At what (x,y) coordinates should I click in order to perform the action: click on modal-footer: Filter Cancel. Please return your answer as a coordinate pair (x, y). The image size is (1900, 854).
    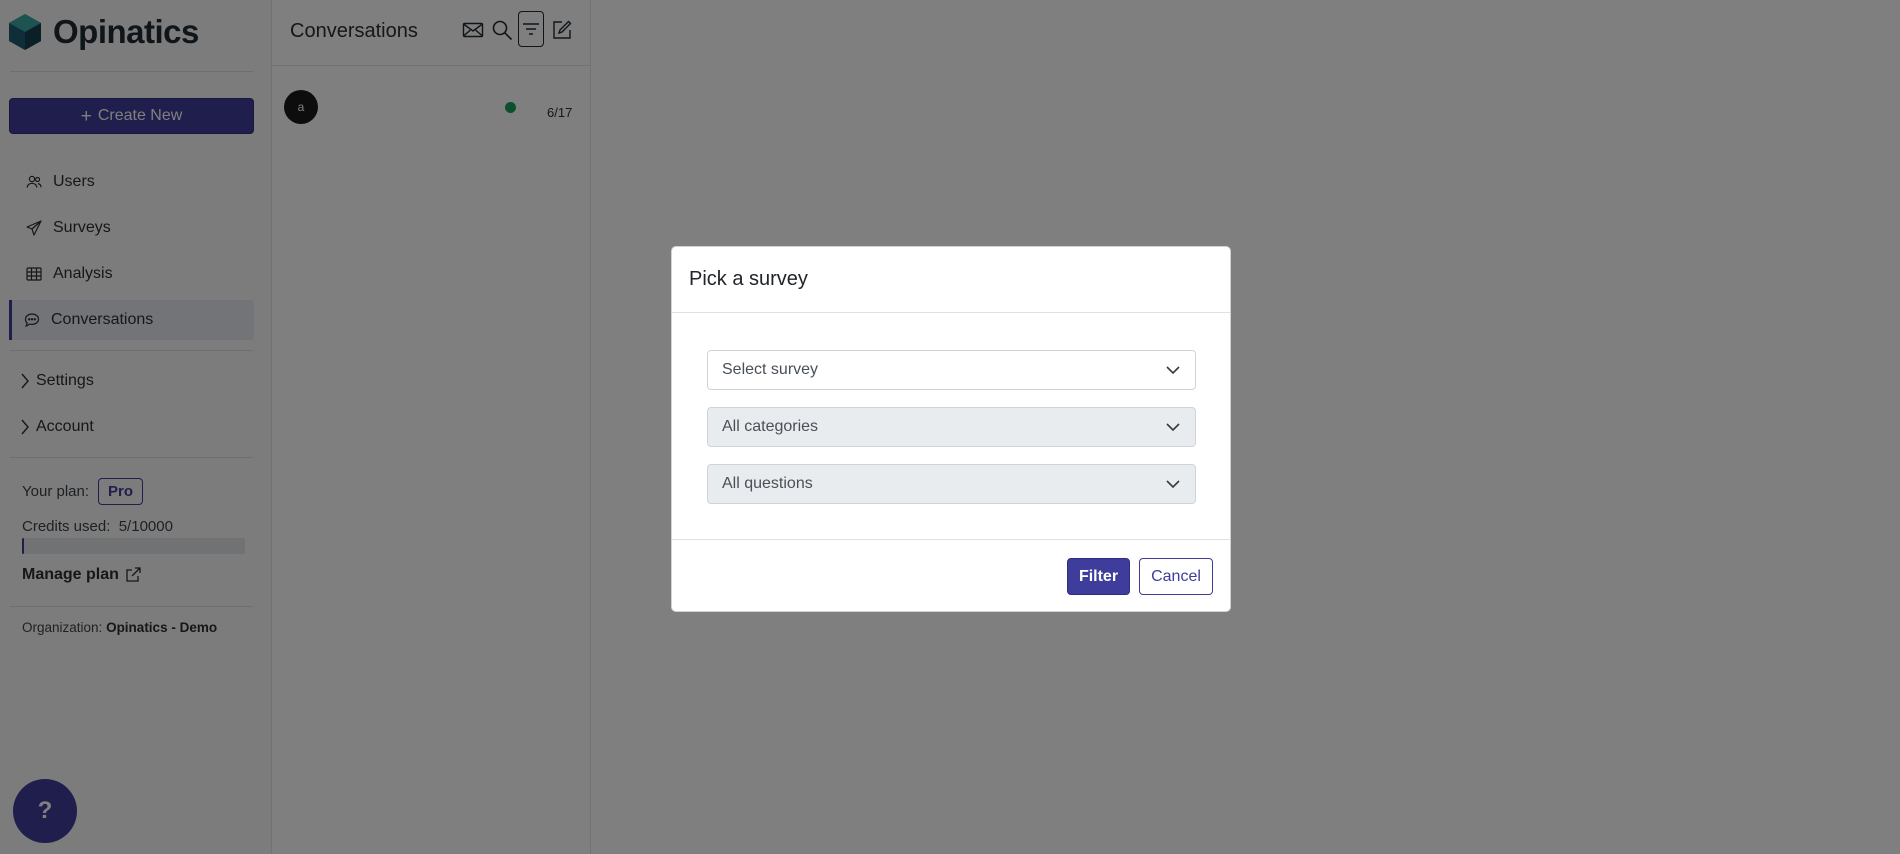
    Looking at the image, I should click on (951, 575).